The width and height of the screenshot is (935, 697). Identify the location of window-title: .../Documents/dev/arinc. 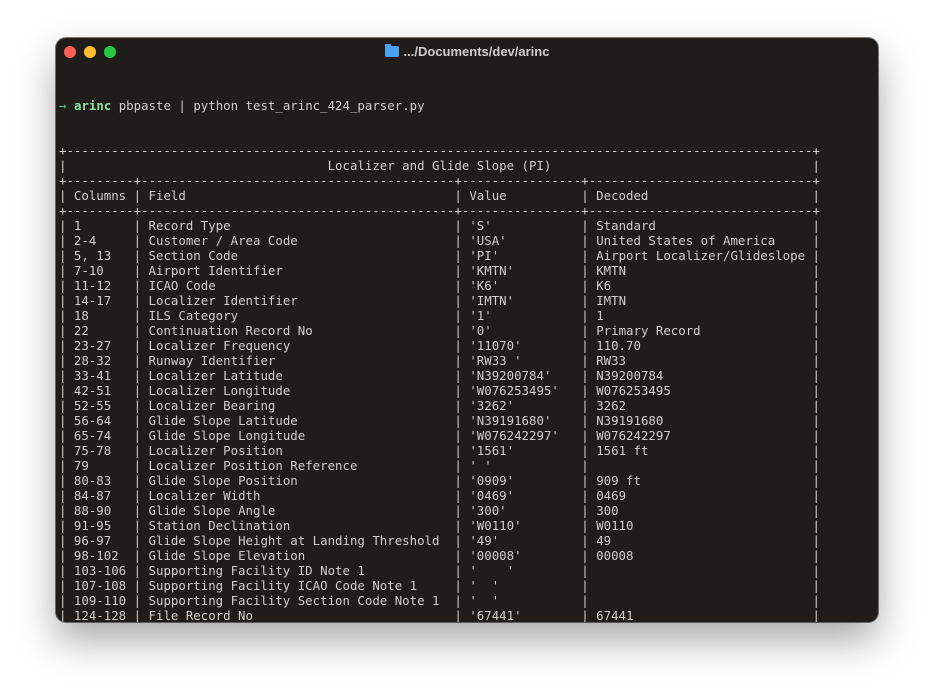
(467, 51).